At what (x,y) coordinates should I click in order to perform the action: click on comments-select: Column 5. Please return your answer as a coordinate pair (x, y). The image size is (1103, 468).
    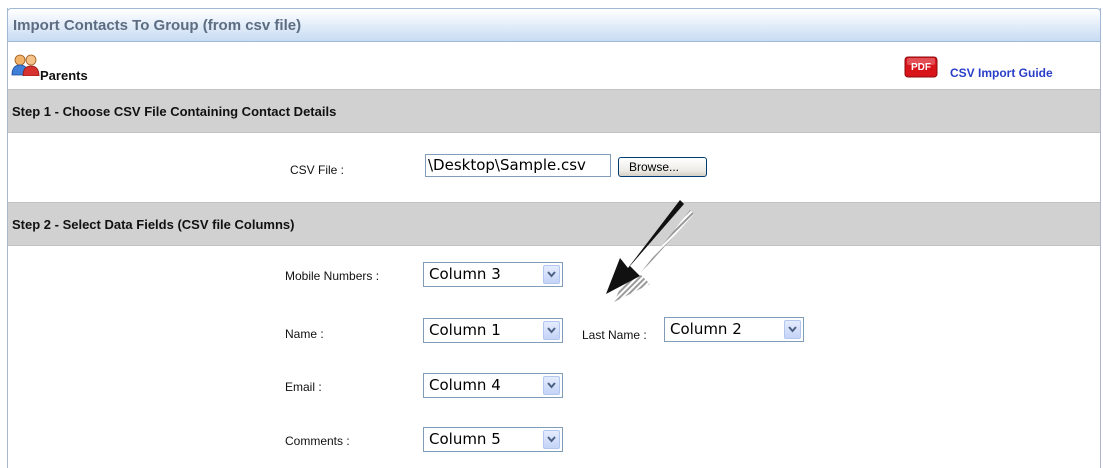
    Looking at the image, I should click on (493, 439).